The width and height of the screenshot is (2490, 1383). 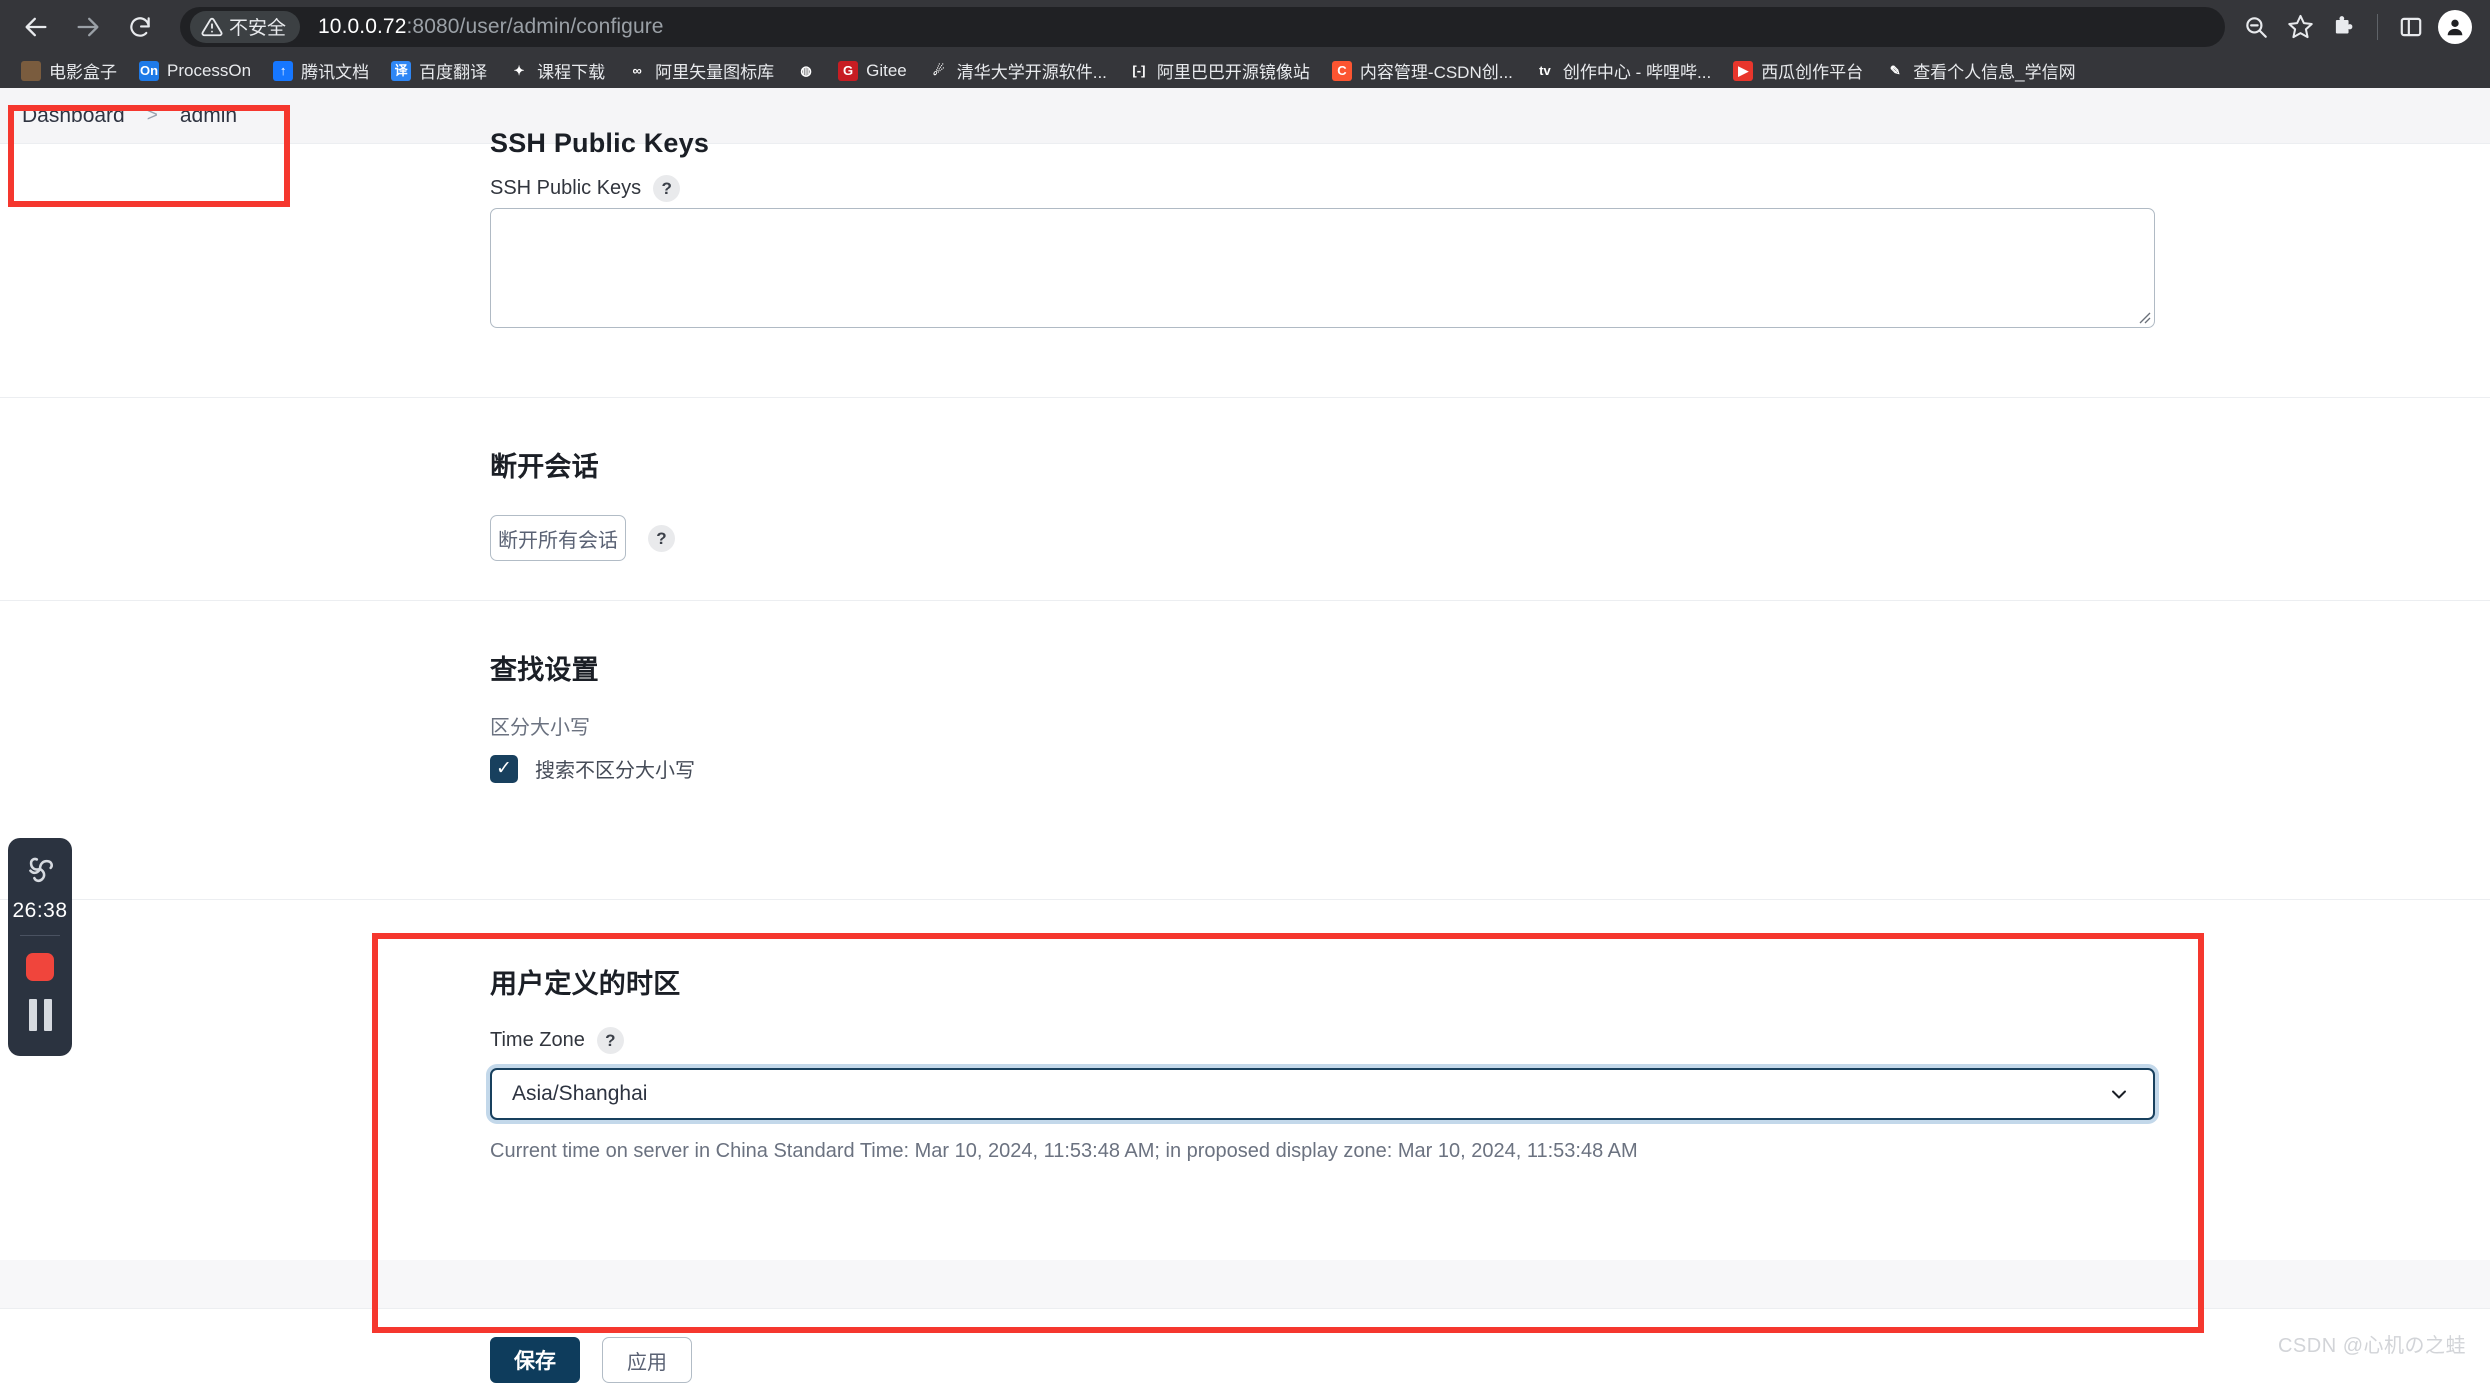 I want to click on processon-icon: On, so click(x=149, y=70).